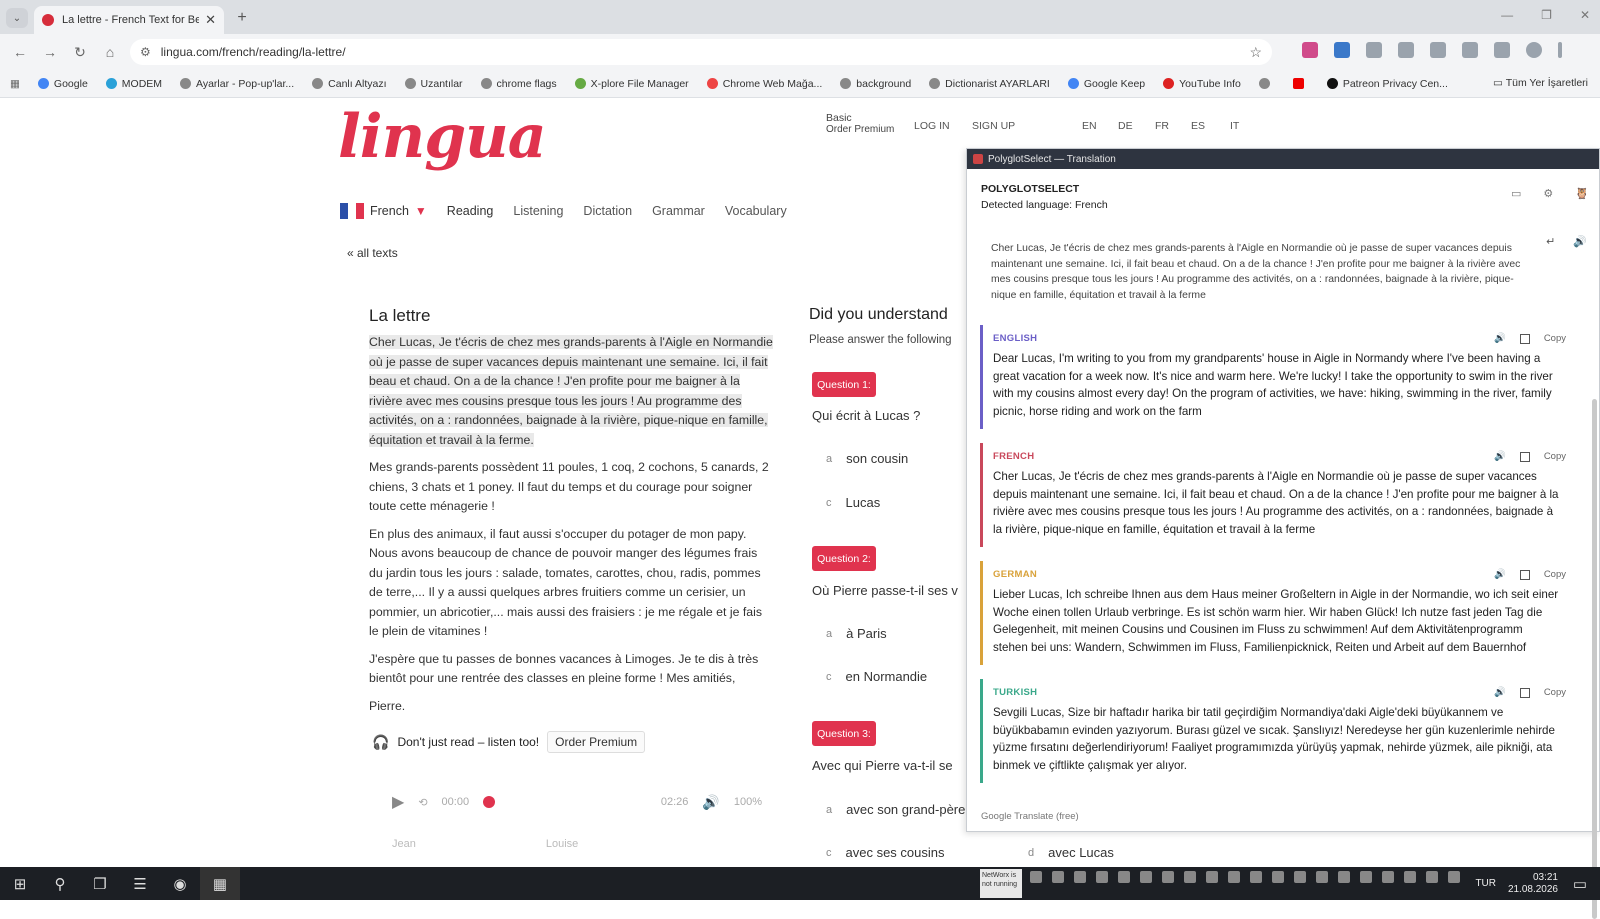 This screenshot has width=1600, height=919. Describe the element at coordinates (1507, 15) in the screenshot. I see `minimize-icon: —` at that location.